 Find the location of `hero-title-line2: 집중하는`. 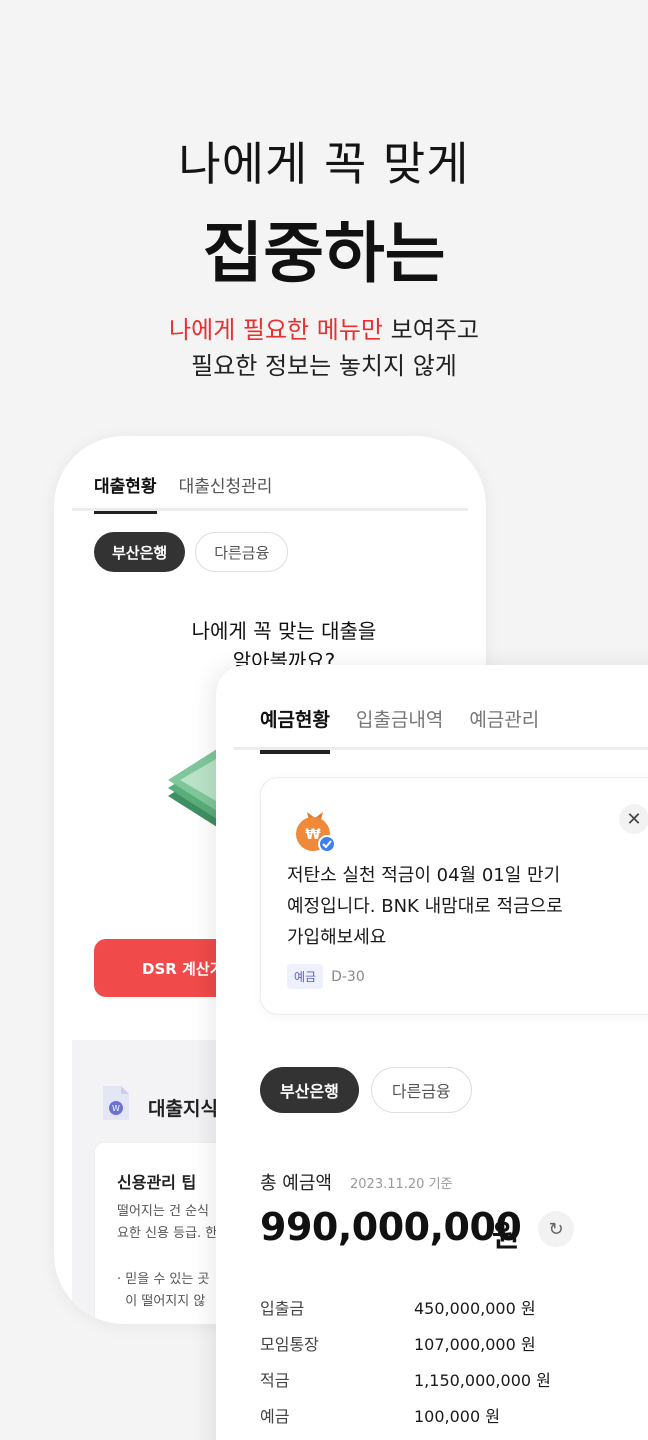

hero-title-line2: 집중하는 is located at coordinates (324, 253).